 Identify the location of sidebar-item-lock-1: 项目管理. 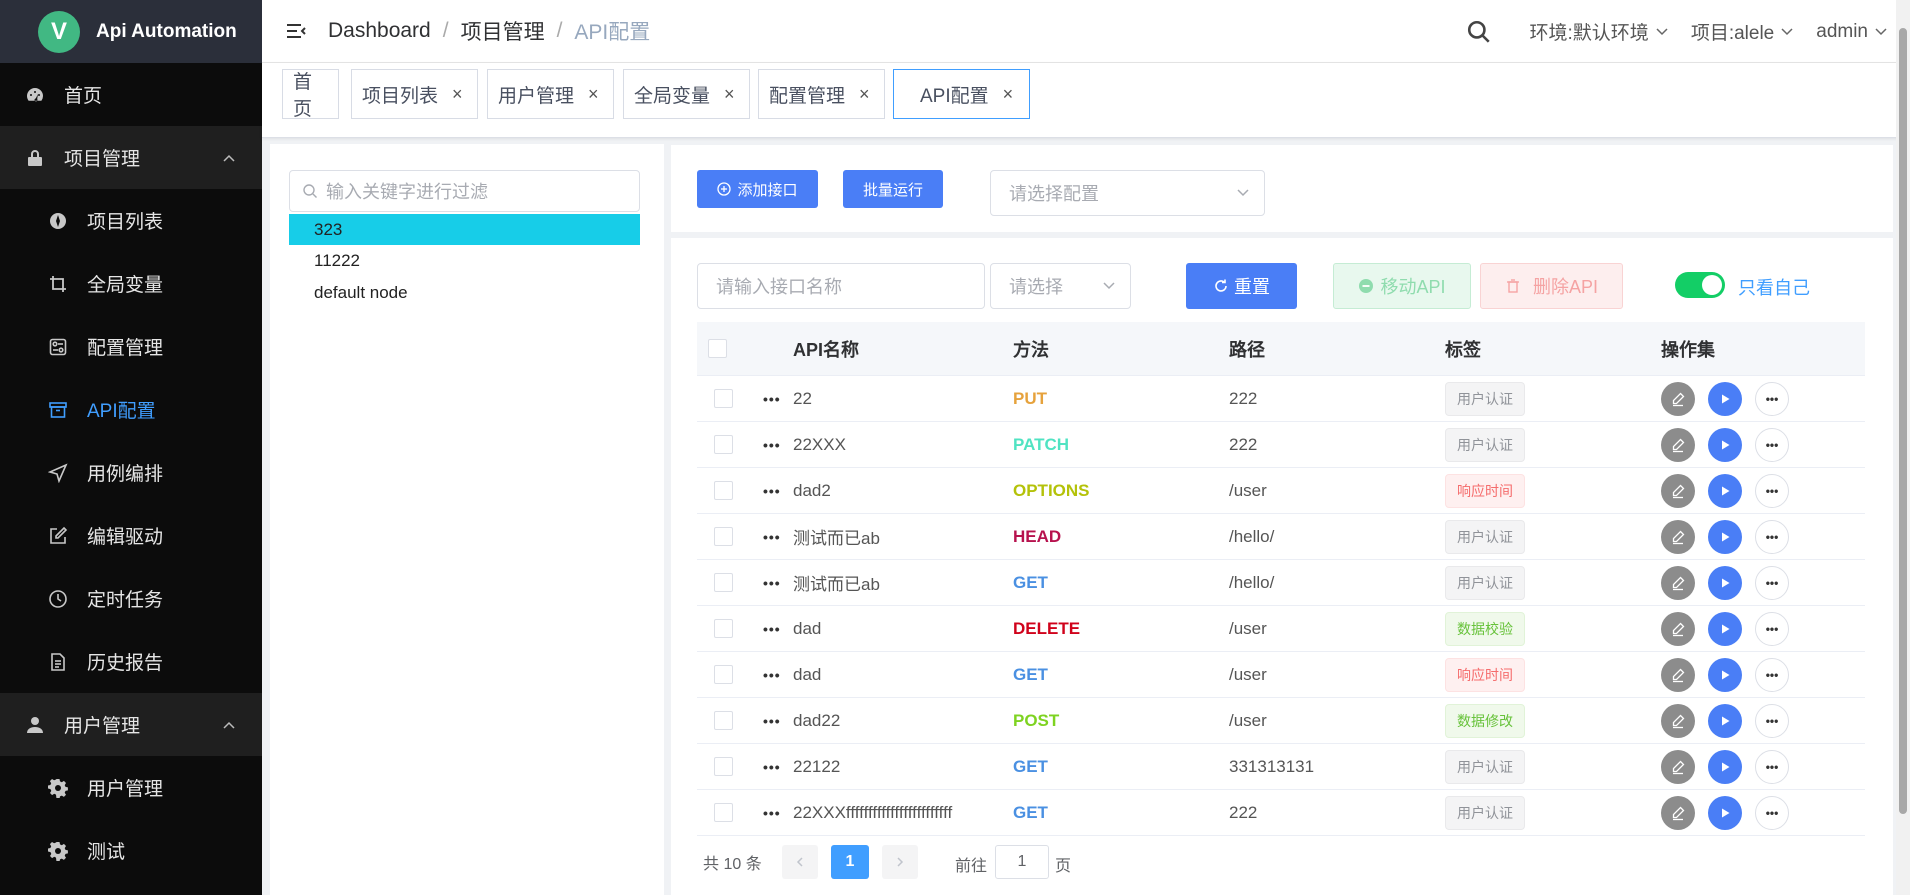
(131, 157).